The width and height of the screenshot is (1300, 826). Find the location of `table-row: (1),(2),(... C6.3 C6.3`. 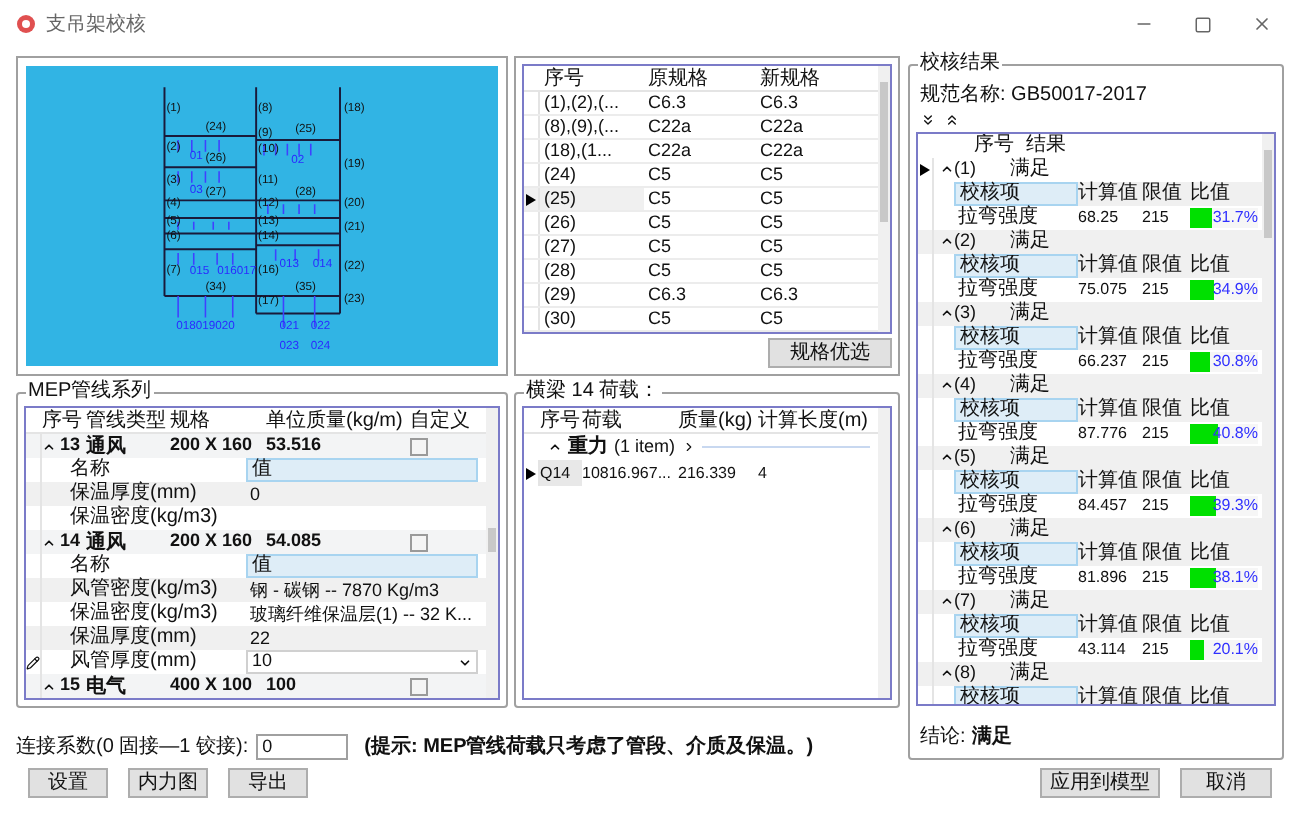

table-row: (1),(2),(... C6.3 C6.3 is located at coordinates (701, 104).